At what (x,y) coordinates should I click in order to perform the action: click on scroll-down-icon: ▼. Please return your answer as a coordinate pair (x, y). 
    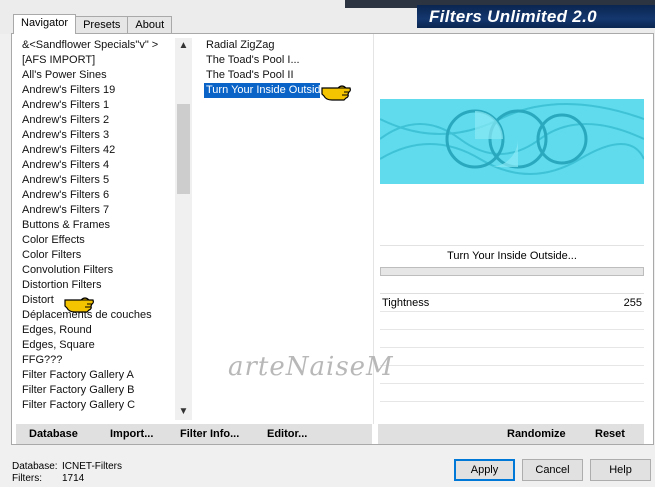
    Looking at the image, I should click on (183, 412).